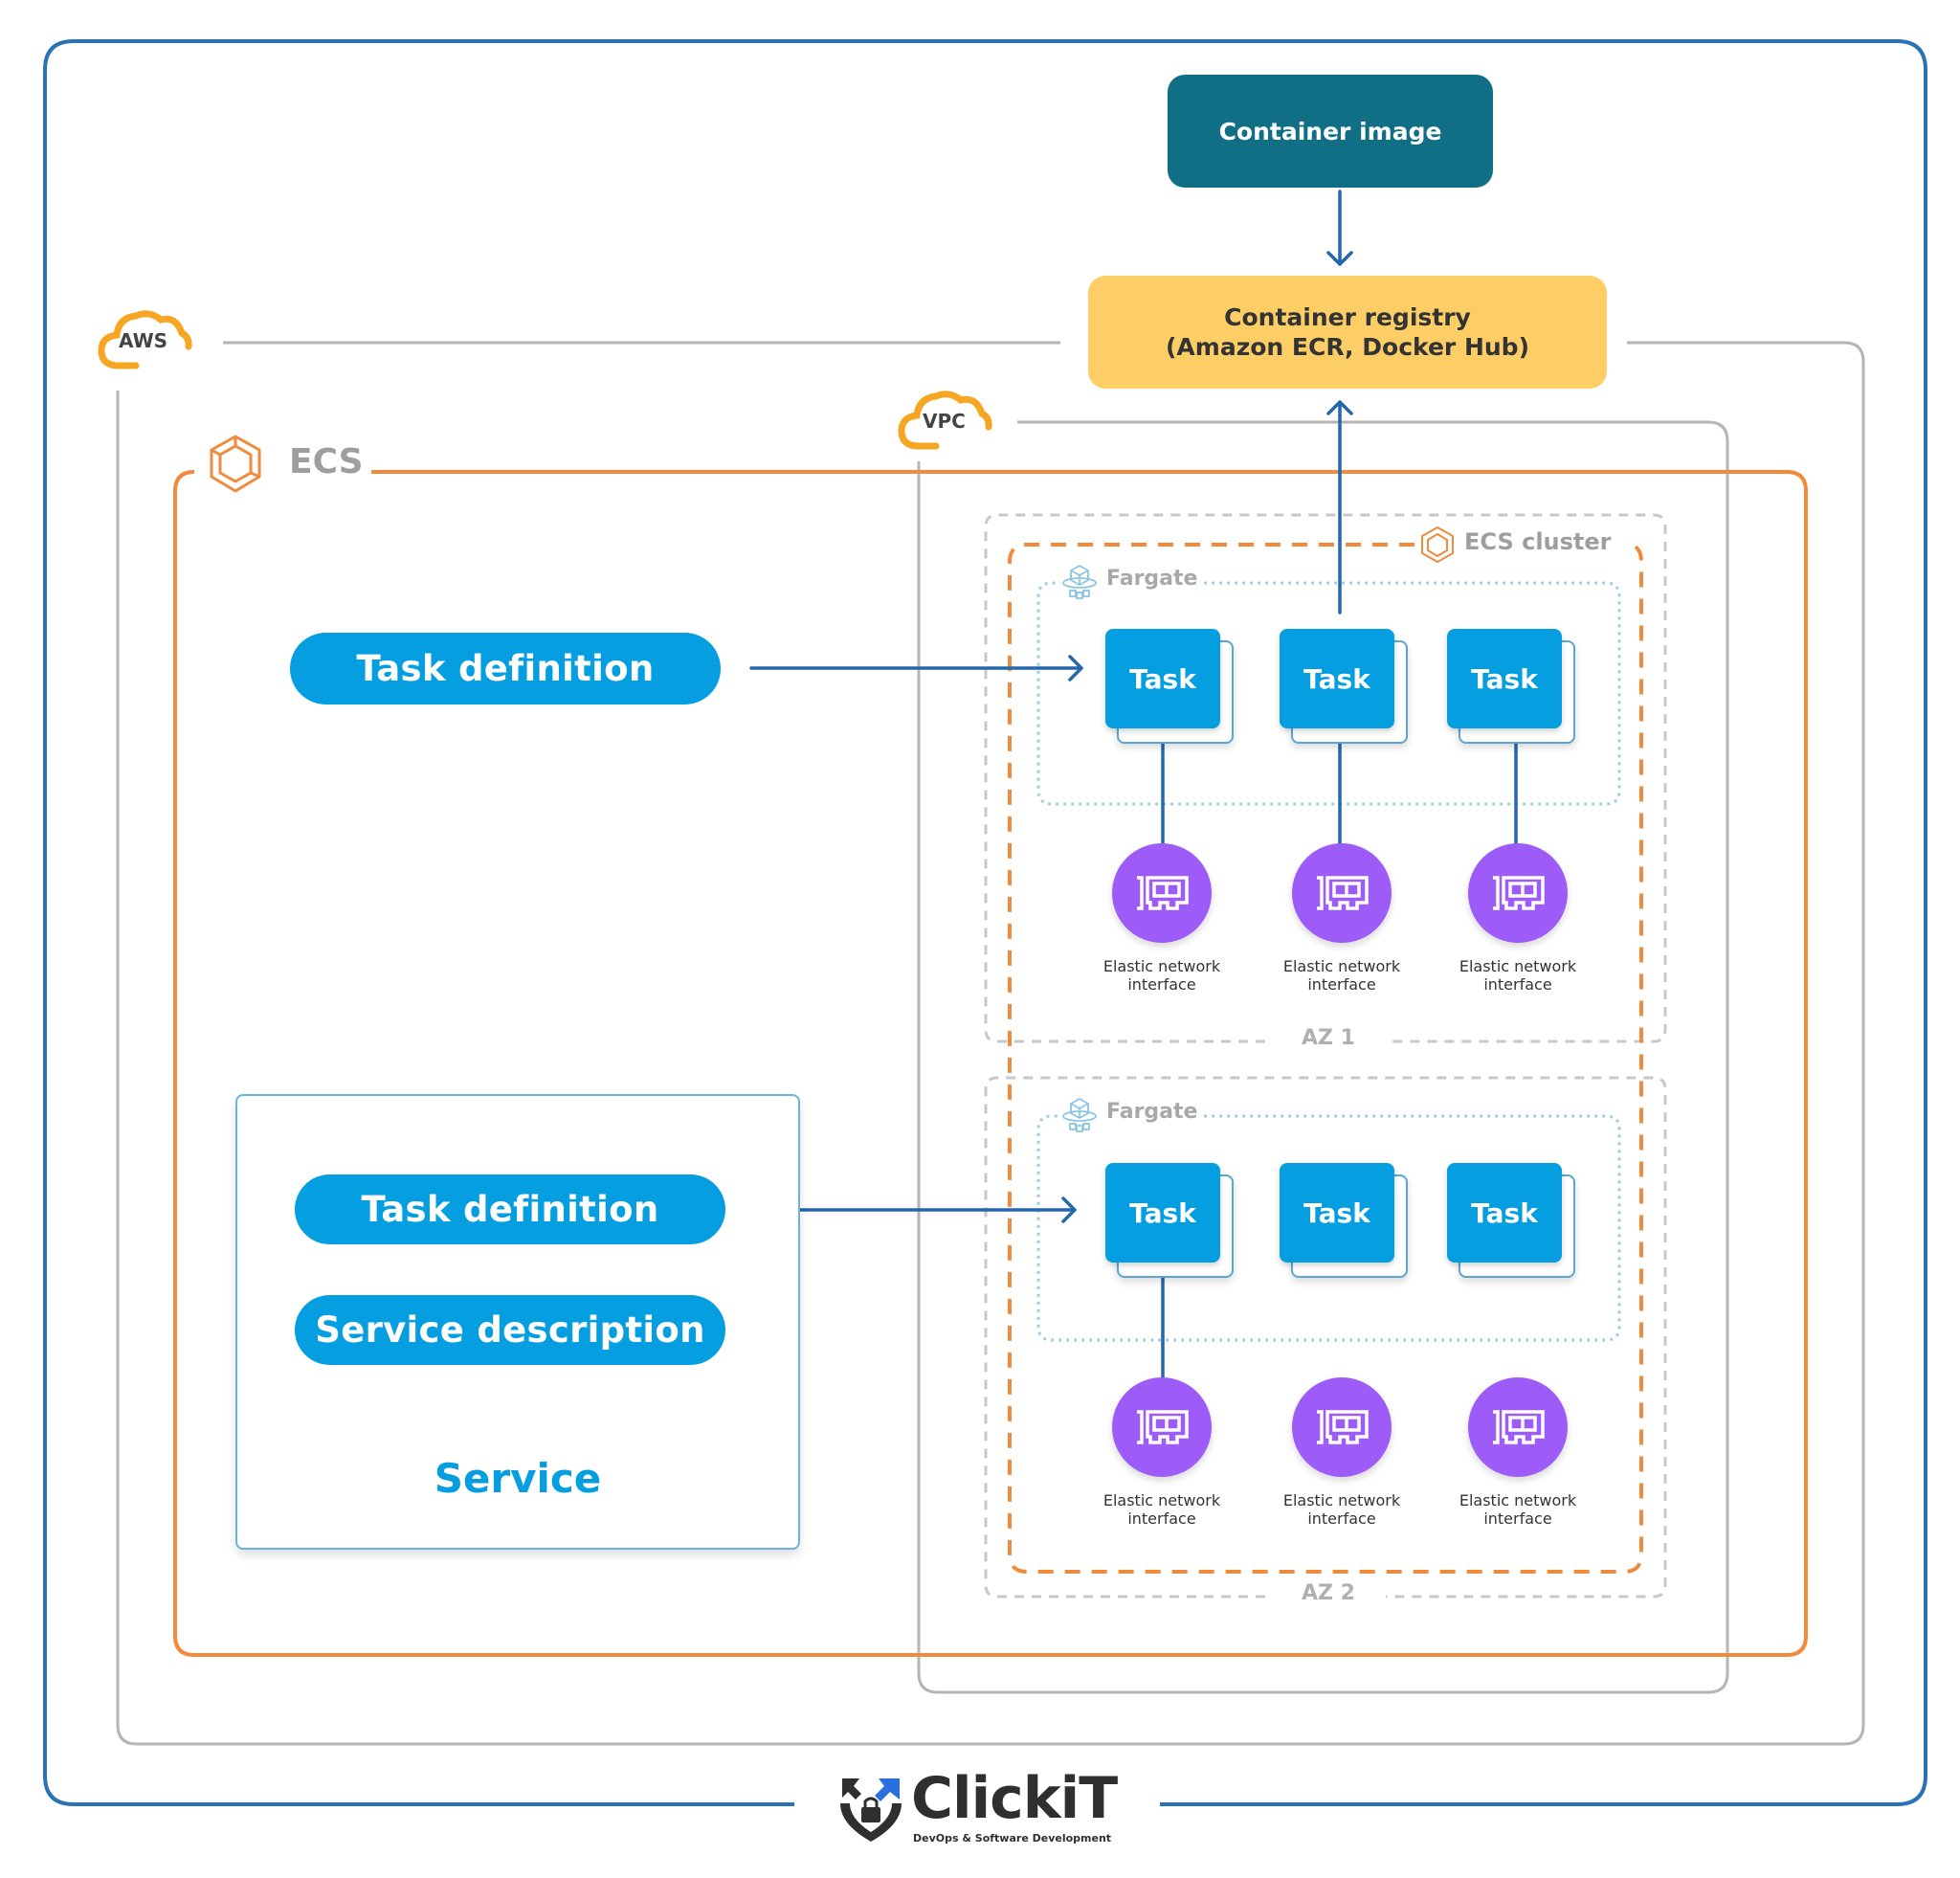 This screenshot has width=1960, height=1878. I want to click on service-description-pill: Service description, so click(510, 1330).